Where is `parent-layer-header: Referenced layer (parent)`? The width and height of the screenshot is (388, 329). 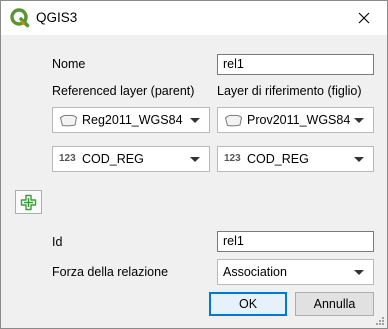
parent-layer-header: Referenced layer (parent) is located at coordinates (123, 91).